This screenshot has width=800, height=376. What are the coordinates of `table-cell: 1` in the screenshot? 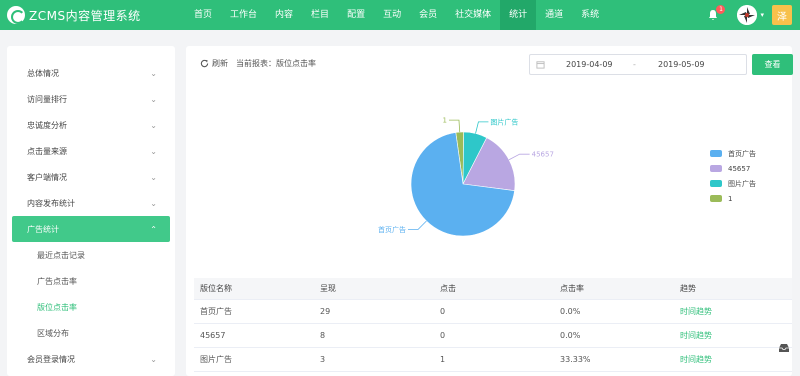 It's located at (443, 359).